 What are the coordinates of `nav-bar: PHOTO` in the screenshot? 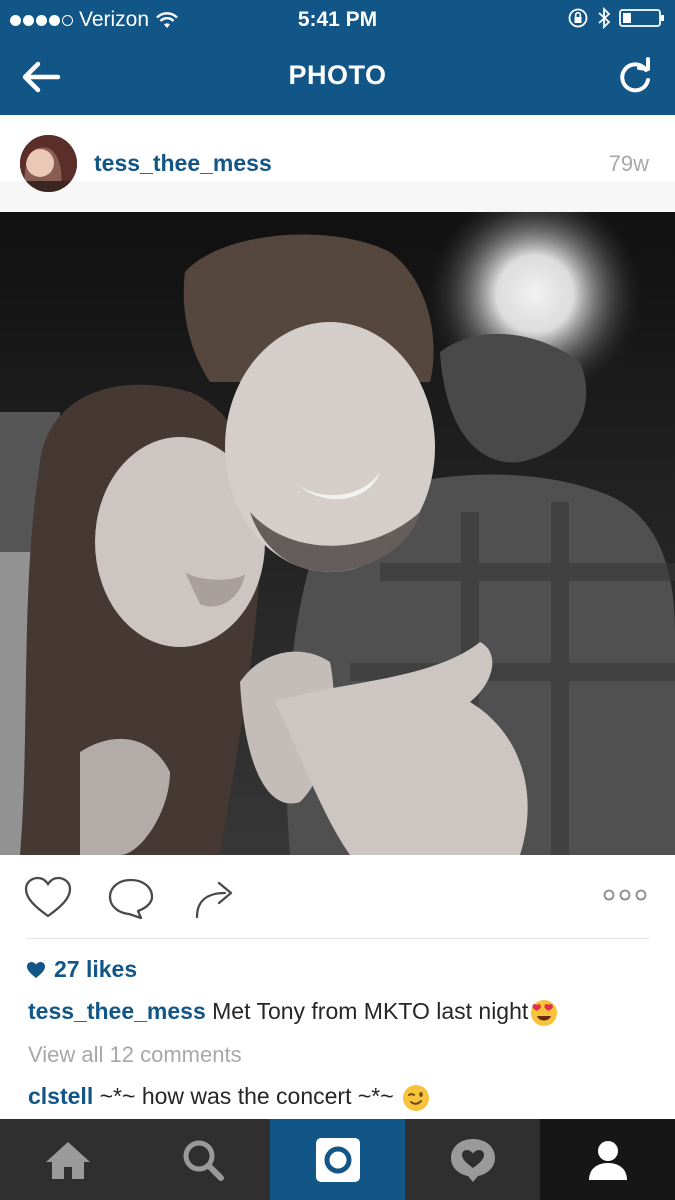 It's located at (337, 77).